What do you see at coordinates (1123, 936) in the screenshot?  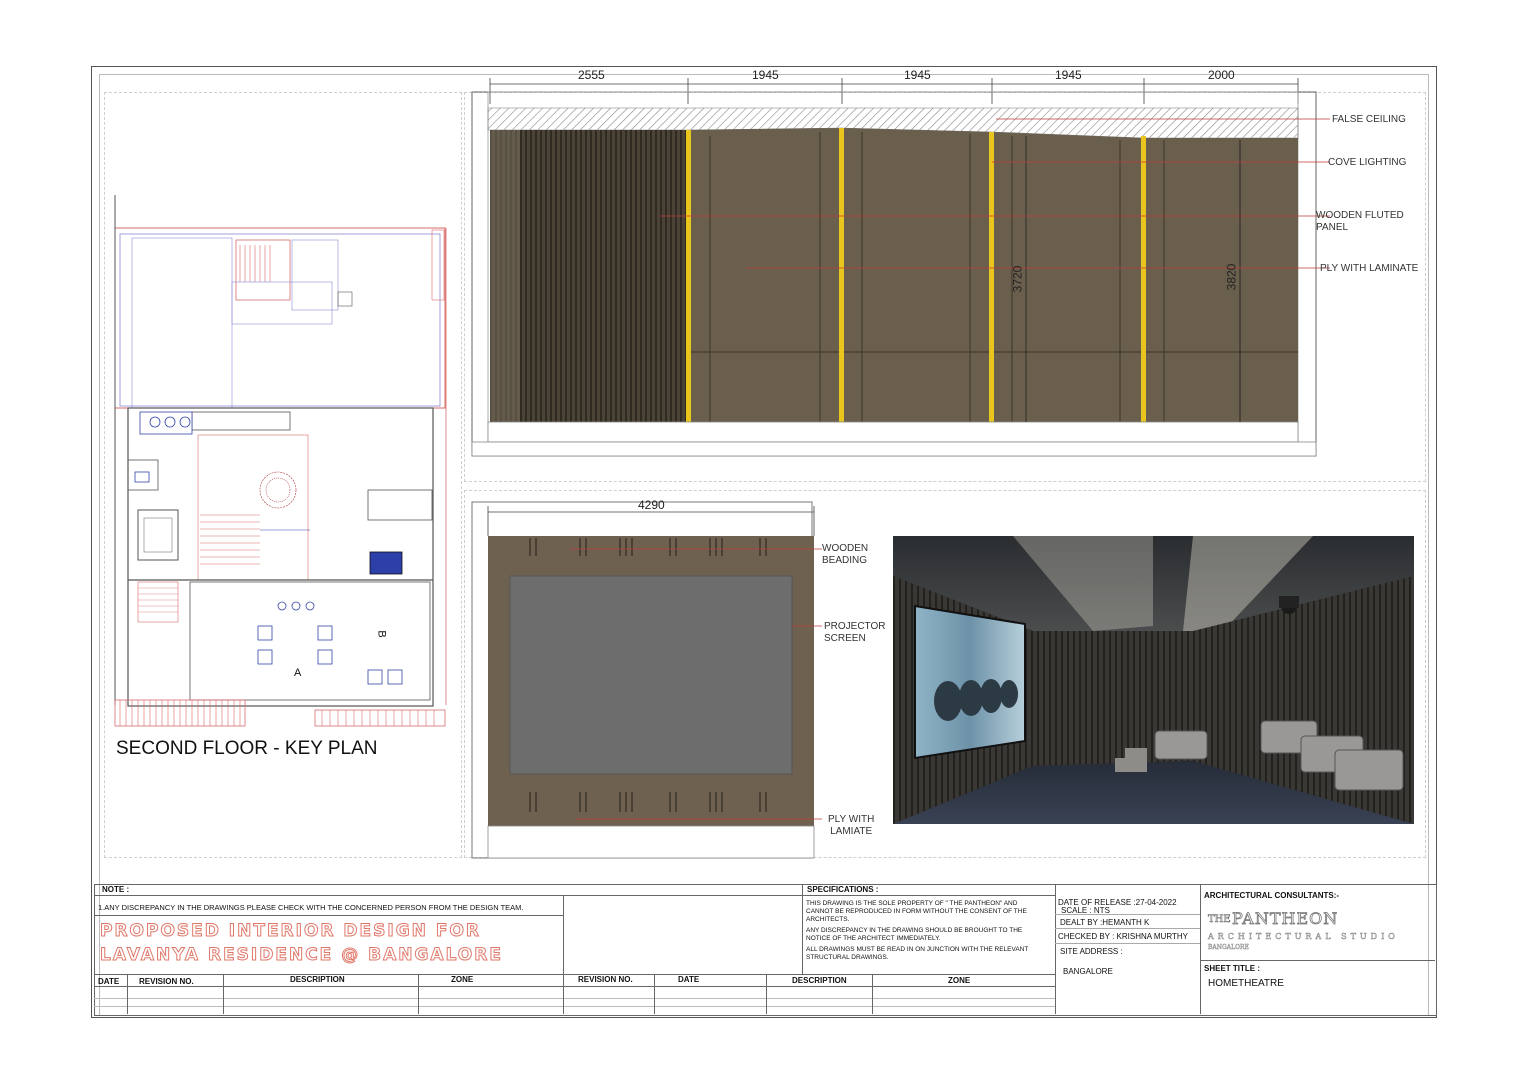 I see `checked-by: CHECKED BY : KRISHNA MURTHY` at bounding box center [1123, 936].